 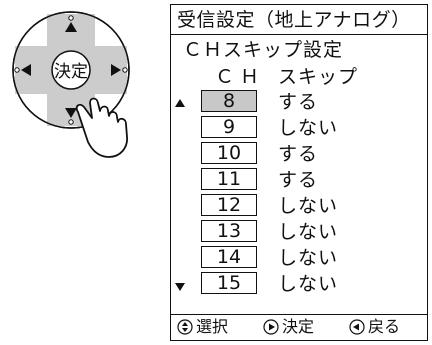 I want to click on hand-pointer-icon, so click(x=101, y=127).